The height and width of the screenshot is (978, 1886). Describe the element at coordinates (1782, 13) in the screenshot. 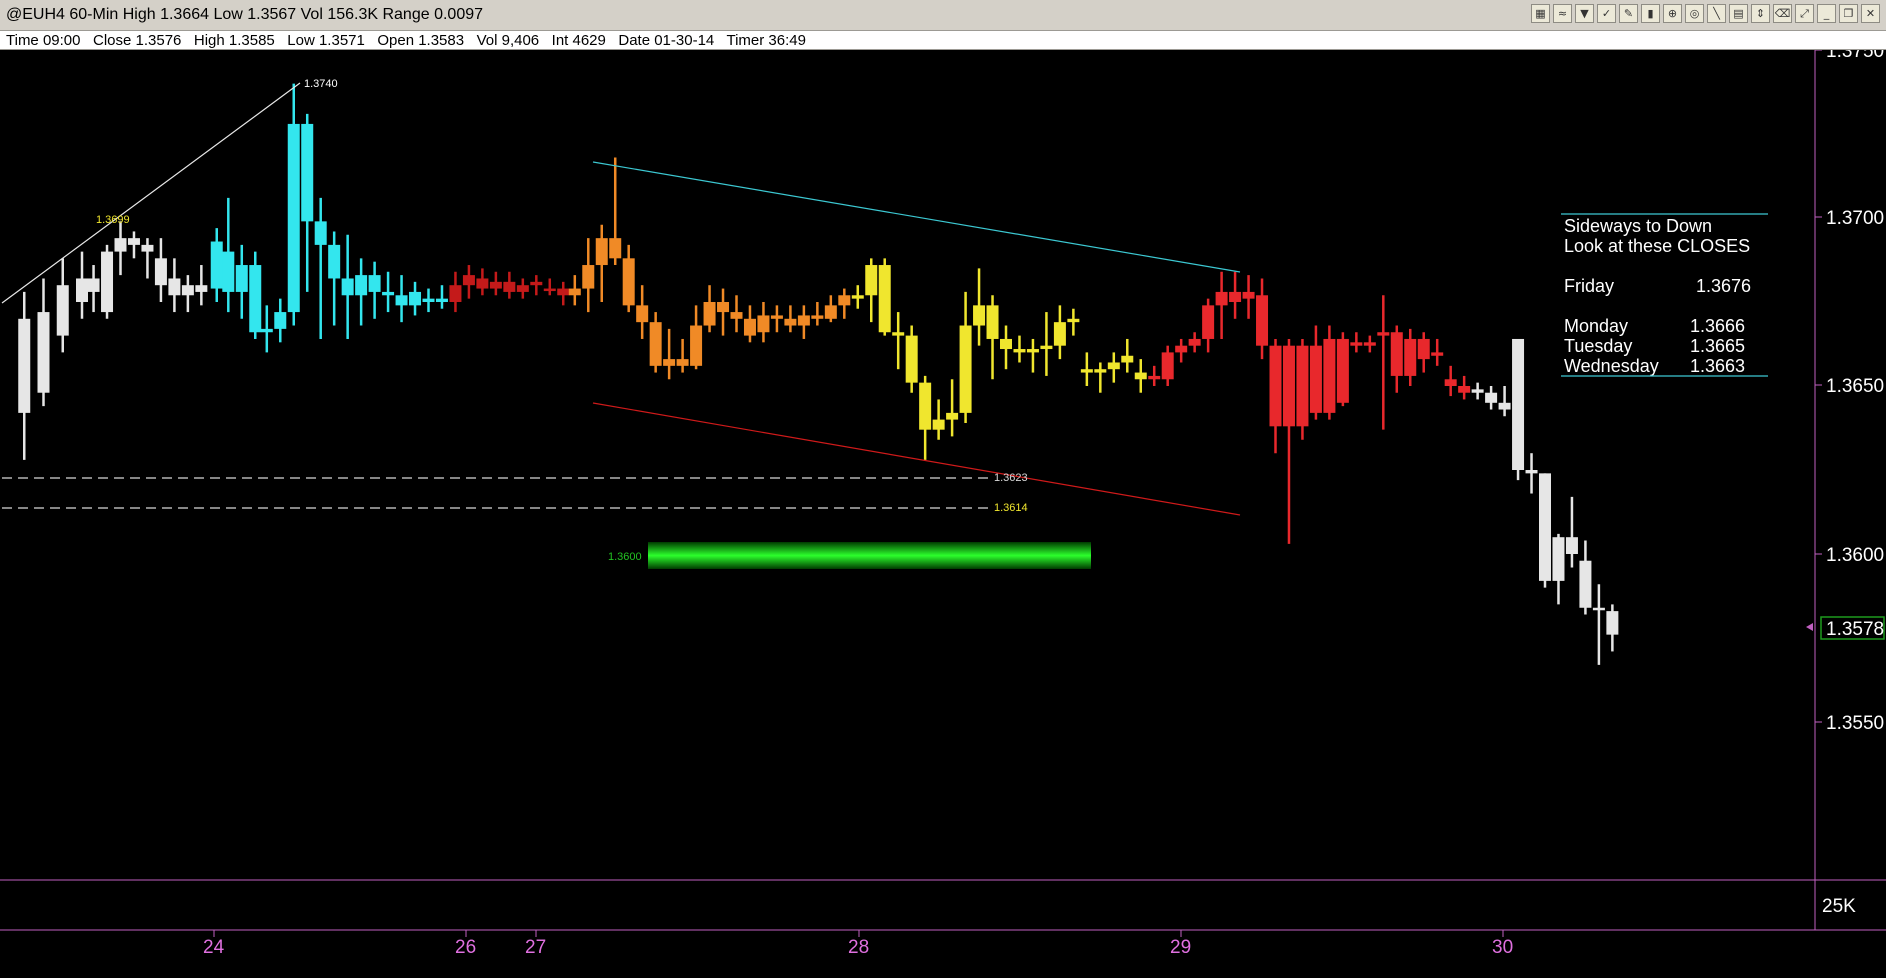

I see `trash-icon: ⌫` at that location.